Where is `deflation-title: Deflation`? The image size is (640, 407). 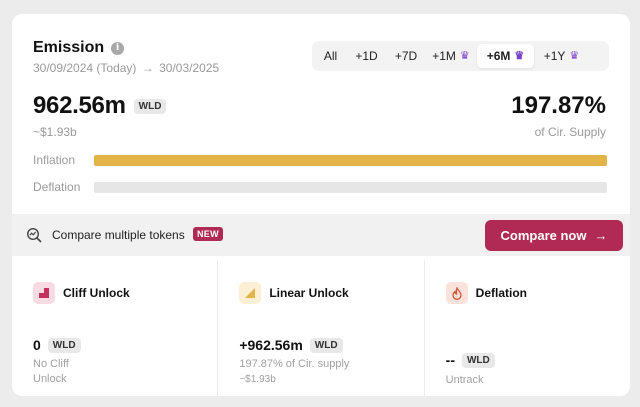 deflation-title: Deflation is located at coordinates (501, 293).